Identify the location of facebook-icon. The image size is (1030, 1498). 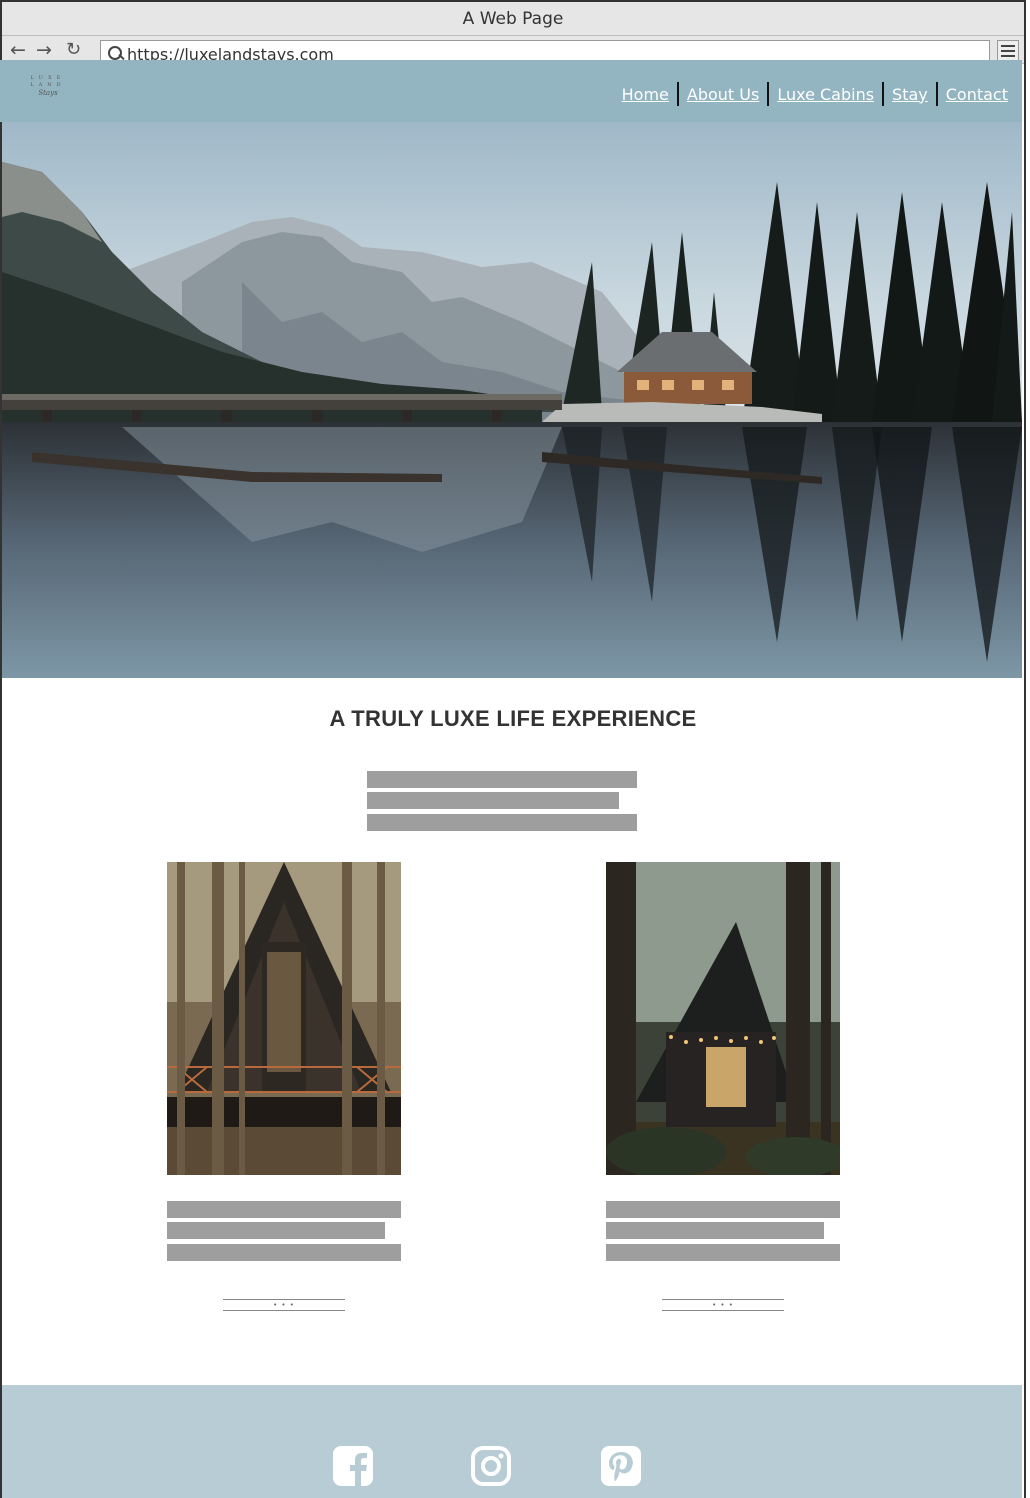
(353, 1466).